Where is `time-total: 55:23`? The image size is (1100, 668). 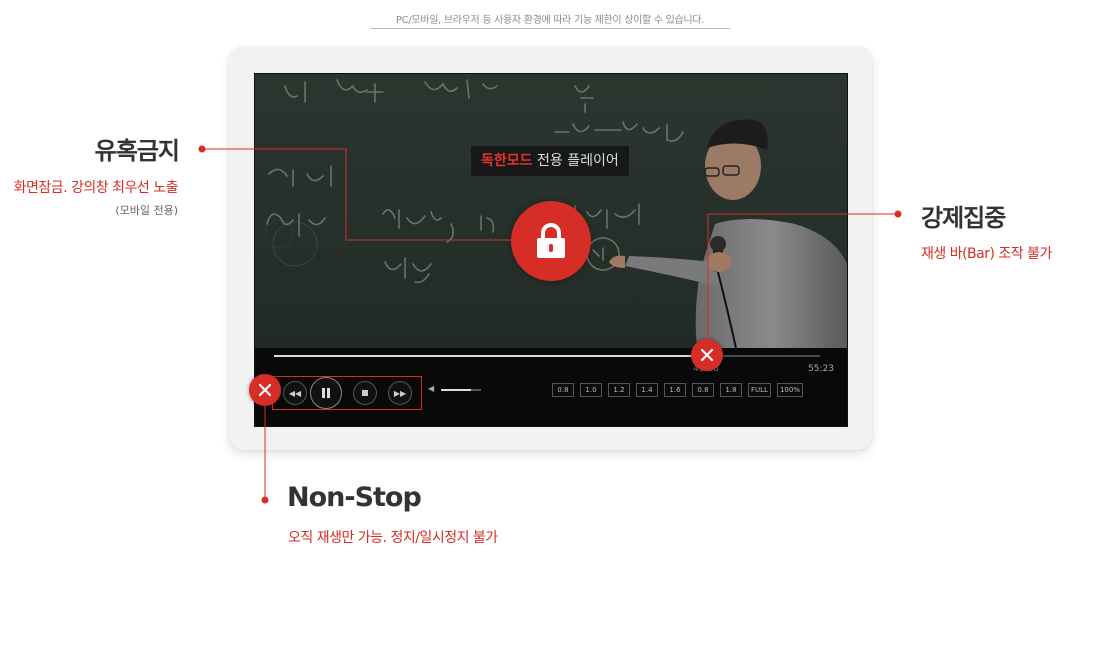
time-total: 55:23 is located at coordinates (821, 369).